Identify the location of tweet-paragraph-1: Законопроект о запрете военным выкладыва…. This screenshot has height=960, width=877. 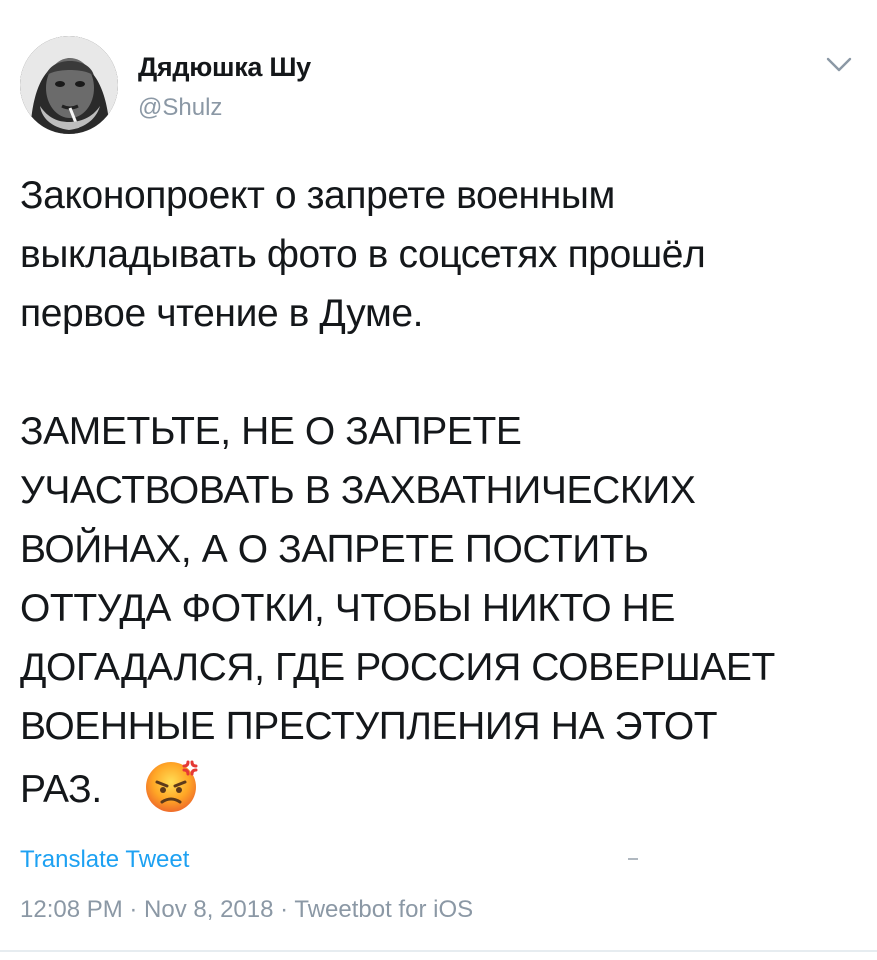
(363, 254).